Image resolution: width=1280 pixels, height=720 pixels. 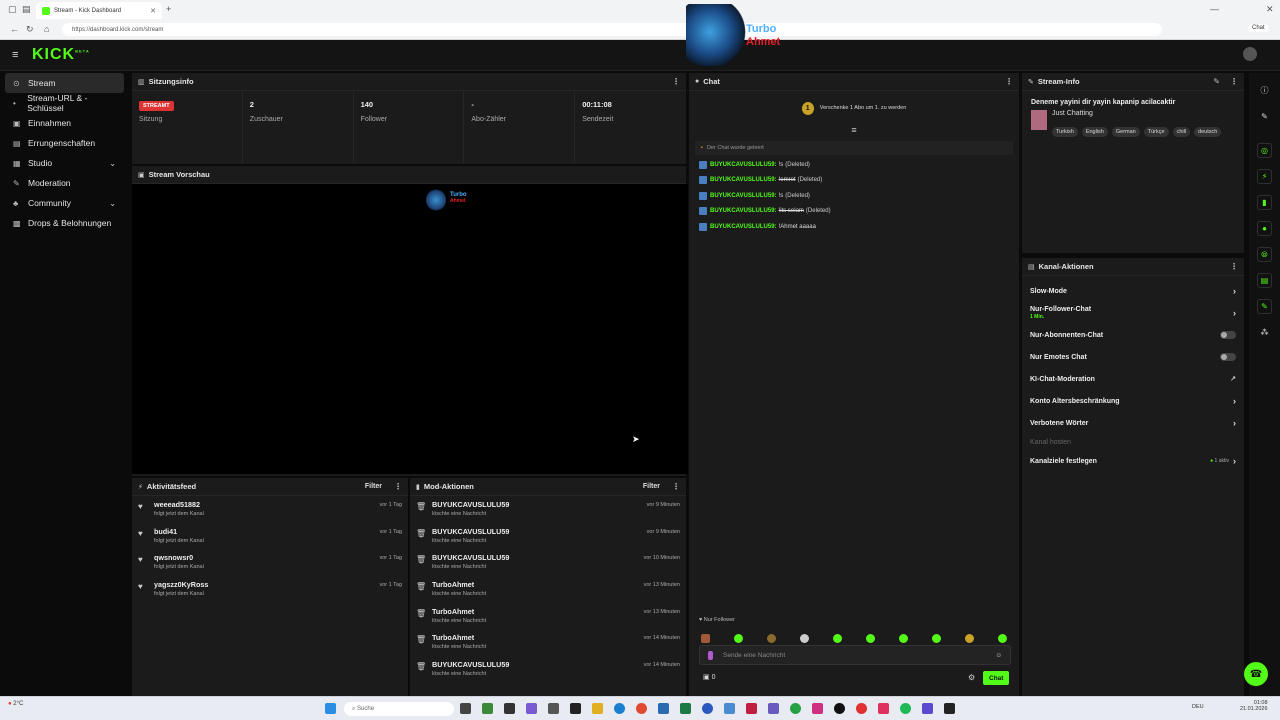 I want to click on broadcast-icon: ⦾, so click(x=1264, y=254).